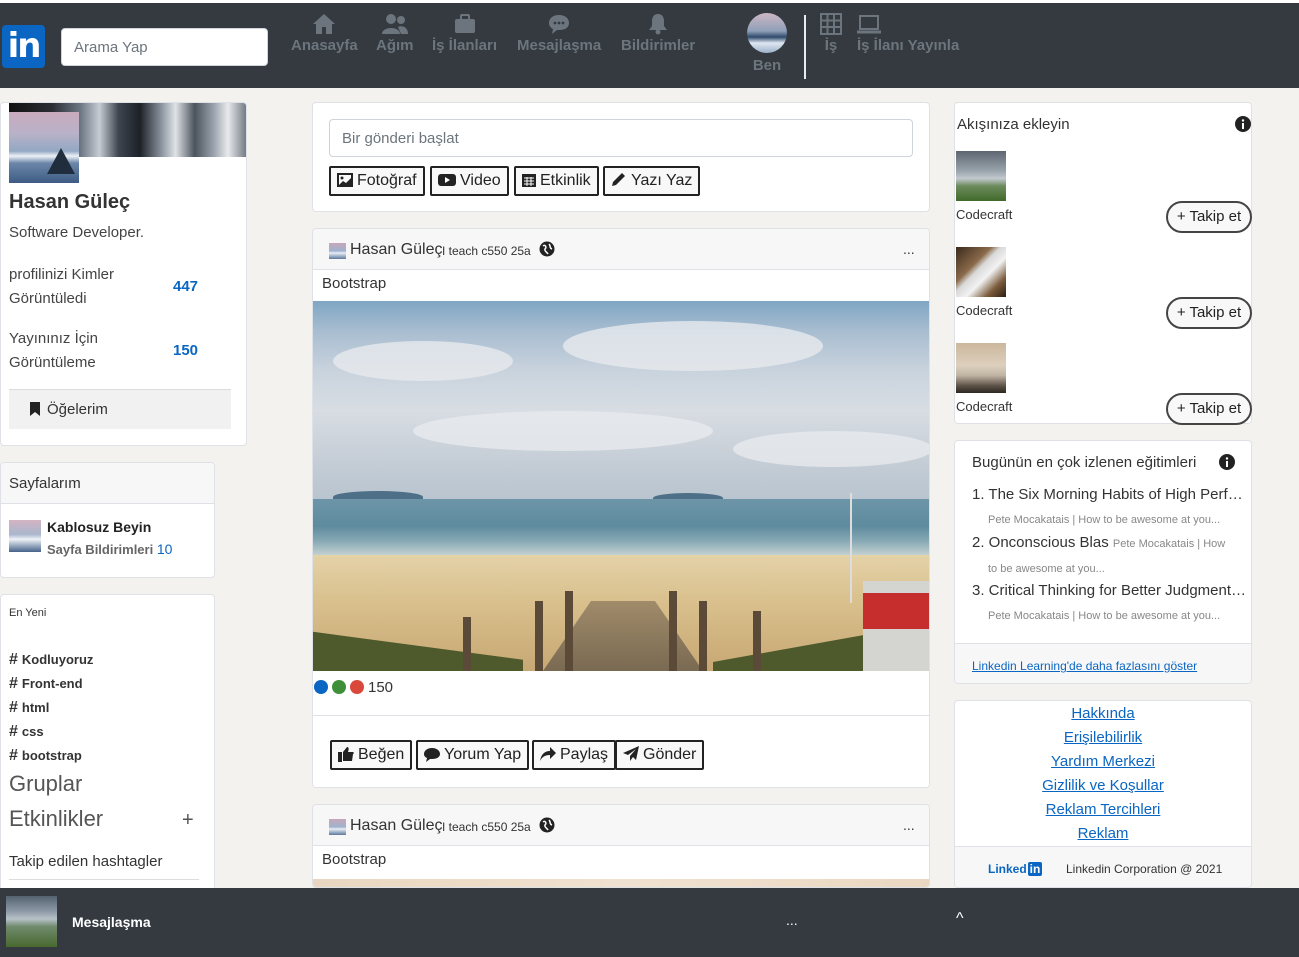  Describe the element at coordinates (346, 754) in the screenshot. I see `thumbs-up-icon` at that location.